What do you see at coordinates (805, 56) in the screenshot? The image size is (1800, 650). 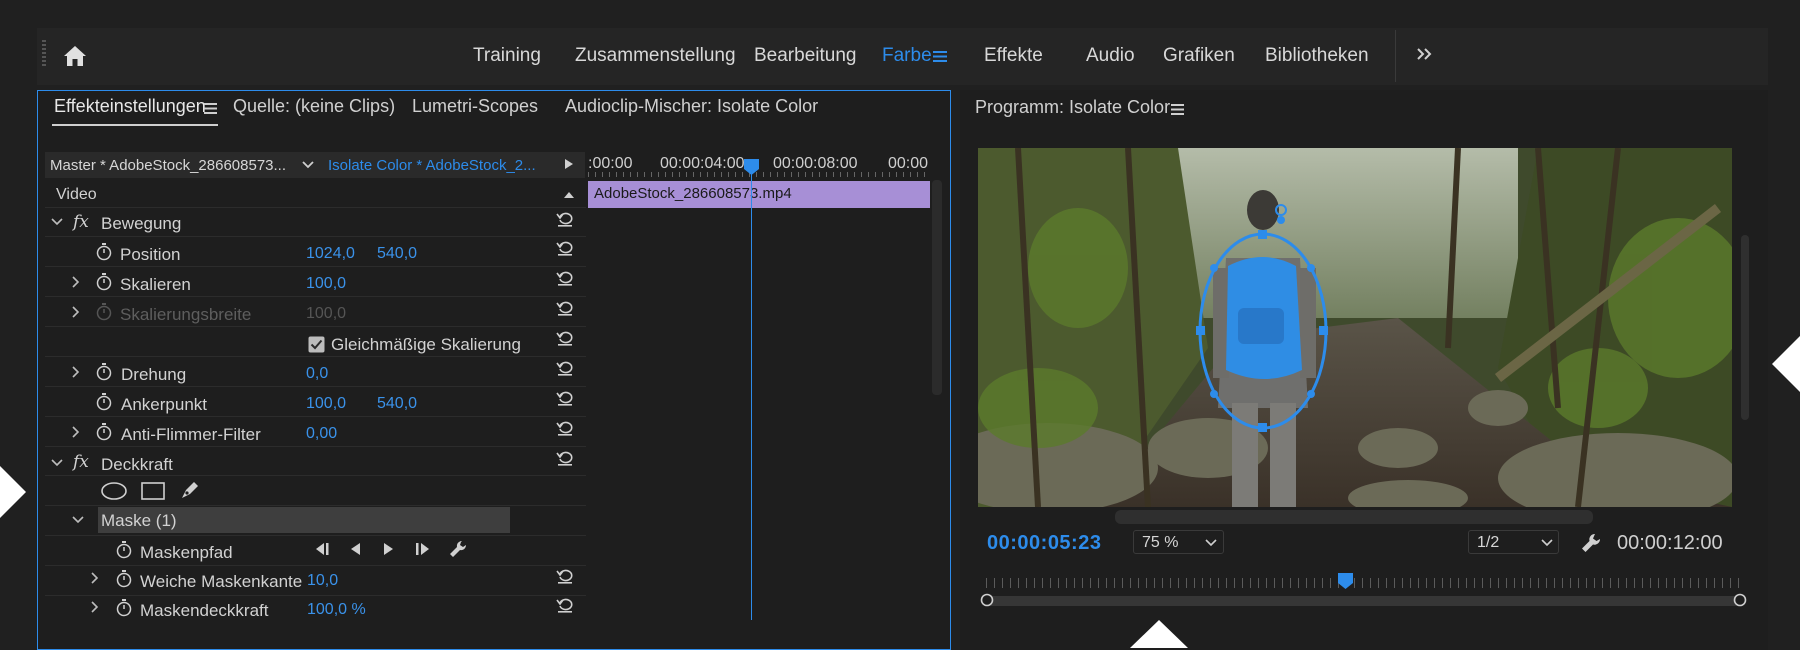 I see `workspace-editing: Bearbeitung` at bounding box center [805, 56].